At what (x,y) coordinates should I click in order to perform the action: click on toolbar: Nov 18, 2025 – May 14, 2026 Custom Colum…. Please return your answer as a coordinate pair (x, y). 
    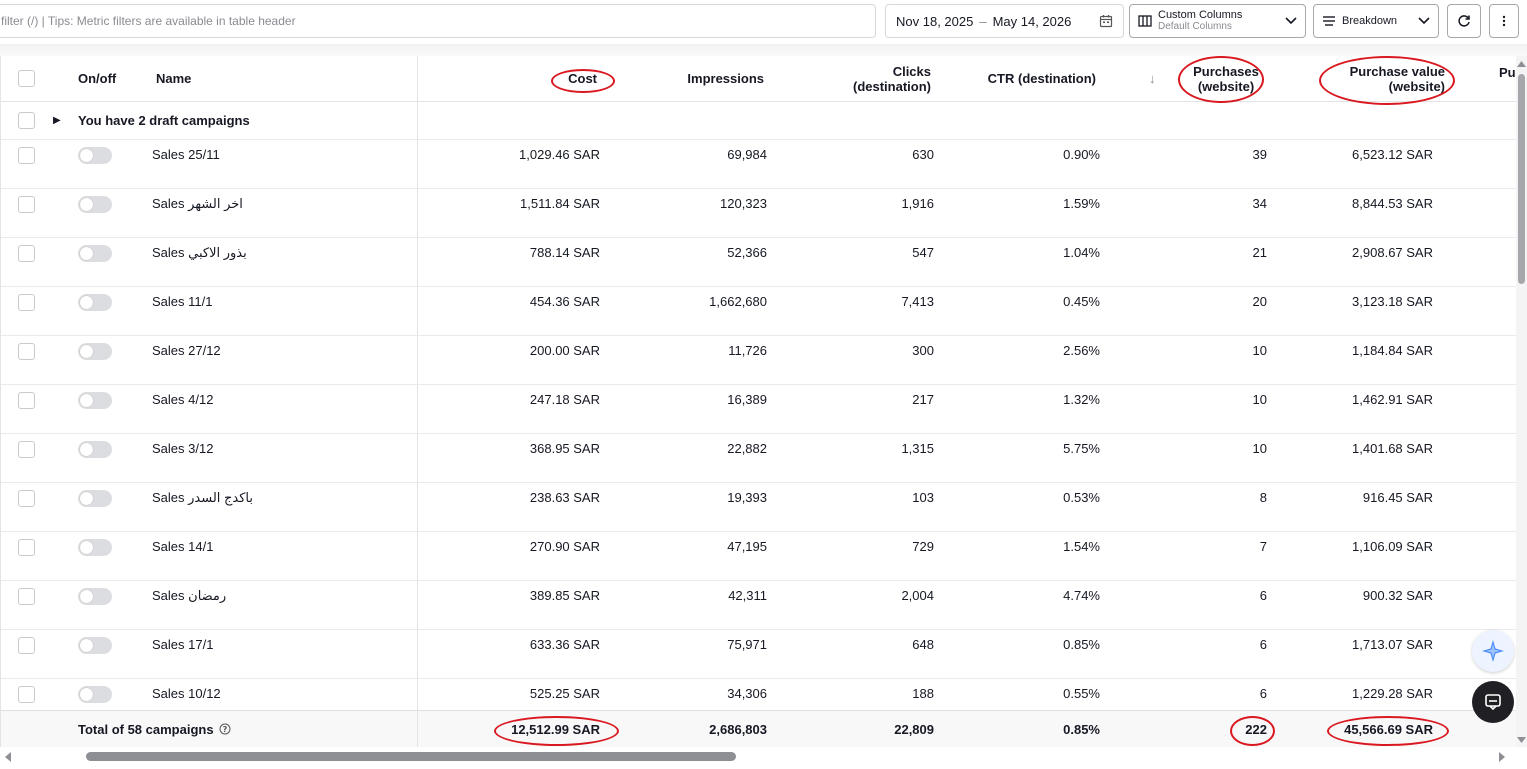
    Looking at the image, I should click on (763, 22).